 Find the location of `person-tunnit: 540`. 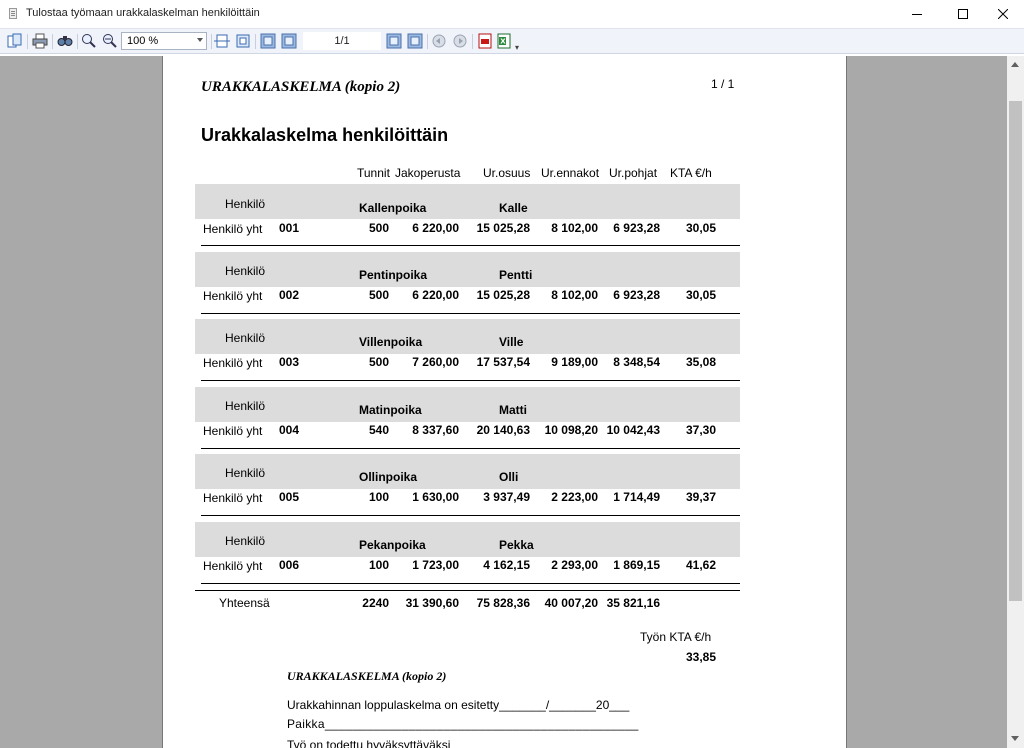

person-tunnit: 540 is located at coordinates (378, 430).